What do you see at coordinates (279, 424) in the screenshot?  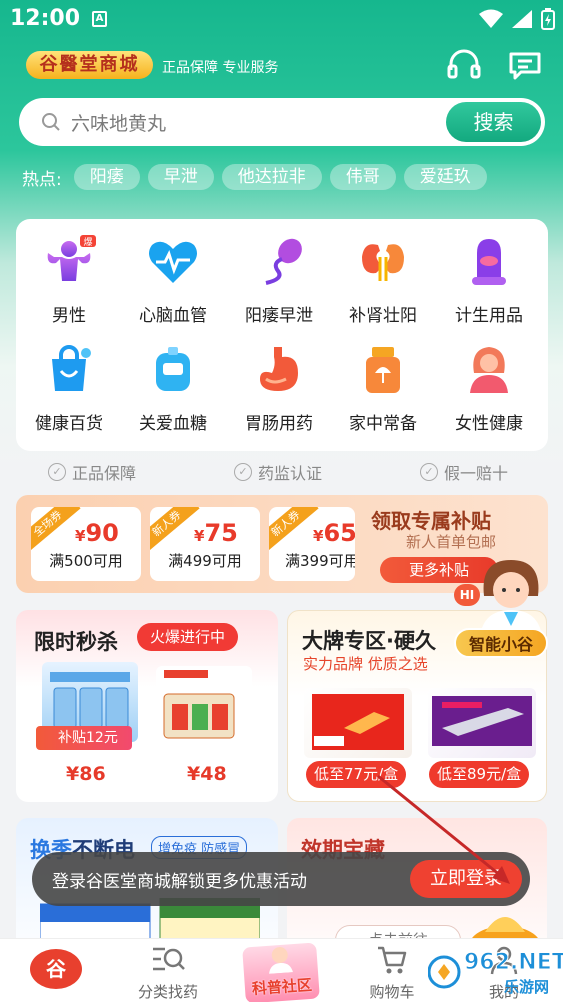 I see `category-label: 胃肠用药` at bounding box center [279, 424].